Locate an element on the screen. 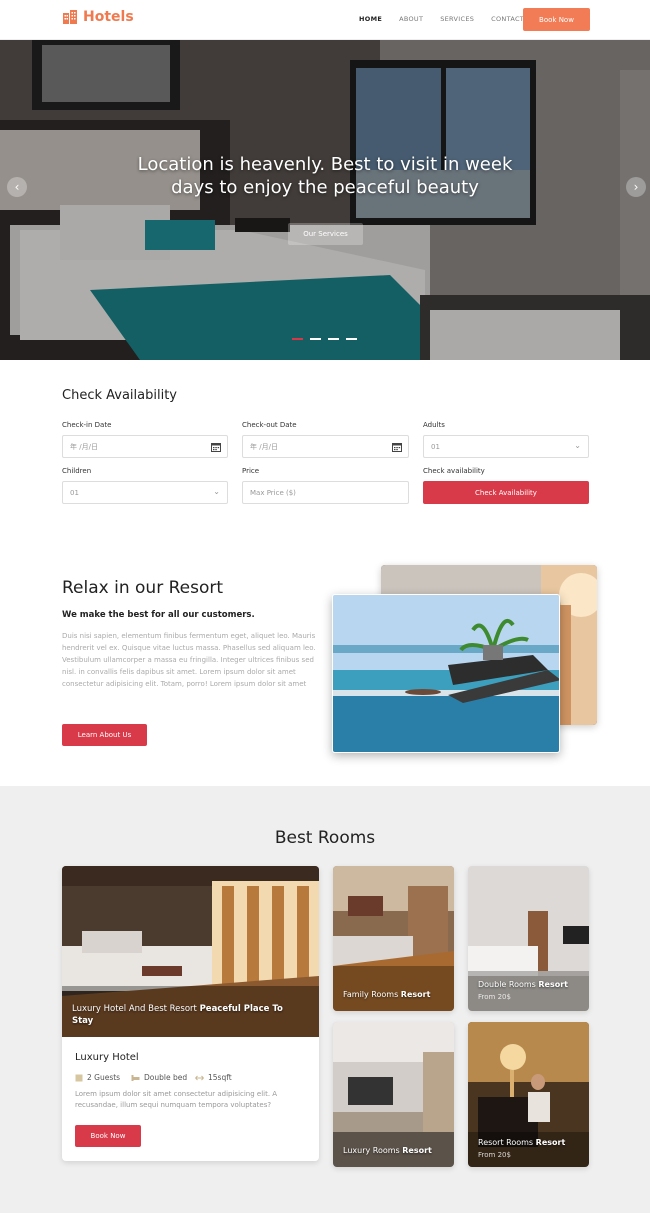 This screenshot has height=1213, width=650. resort-room-caption: Resort Rooms Resort is located at coordinates (521, 1142).